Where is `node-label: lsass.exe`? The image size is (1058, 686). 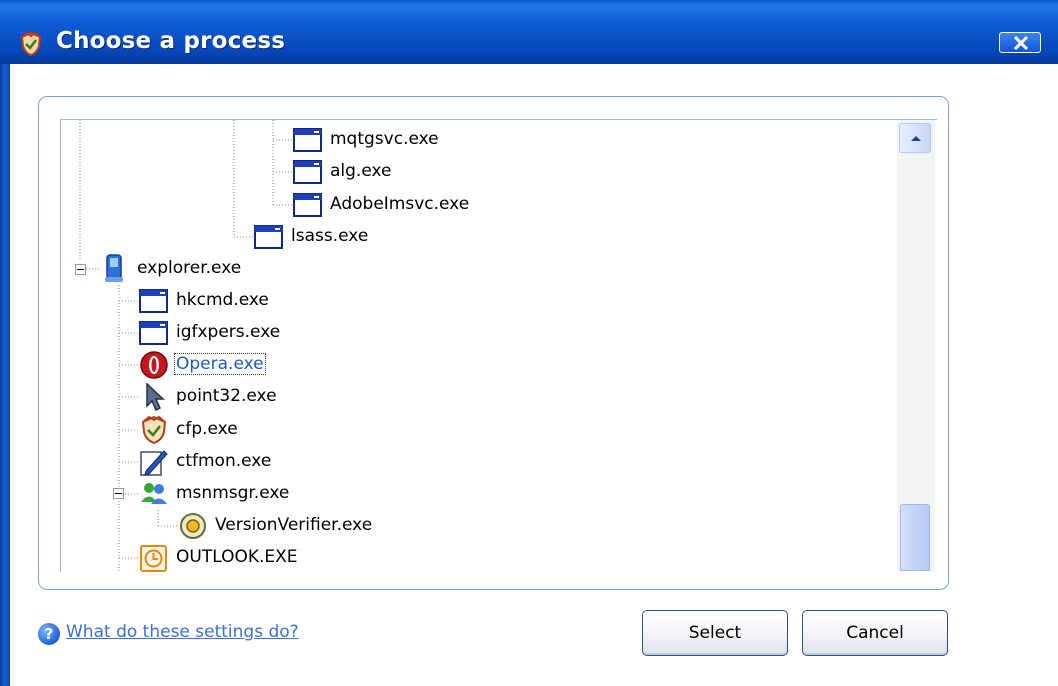 node-label: lsass.exe is located at coordinates (330, 236).